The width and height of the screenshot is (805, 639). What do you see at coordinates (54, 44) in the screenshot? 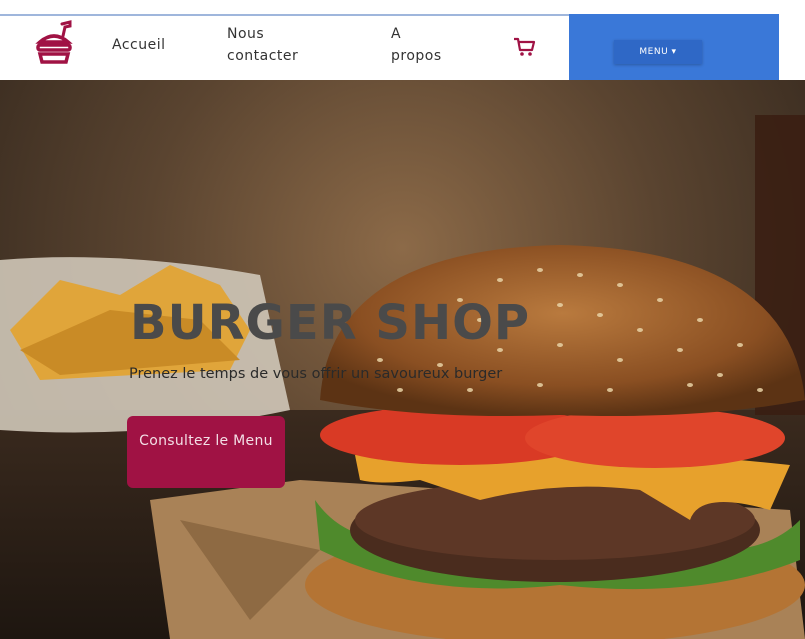
I see `burger-logo-icon` at bounding box center [54, 44].